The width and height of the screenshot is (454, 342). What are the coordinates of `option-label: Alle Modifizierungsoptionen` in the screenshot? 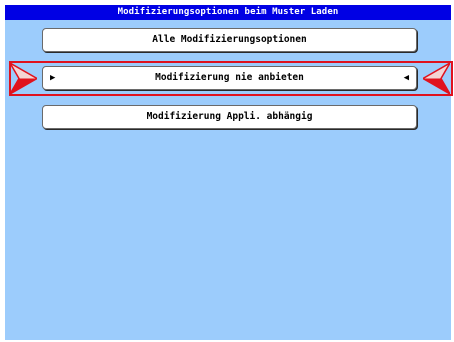 It's located at (229, 39).